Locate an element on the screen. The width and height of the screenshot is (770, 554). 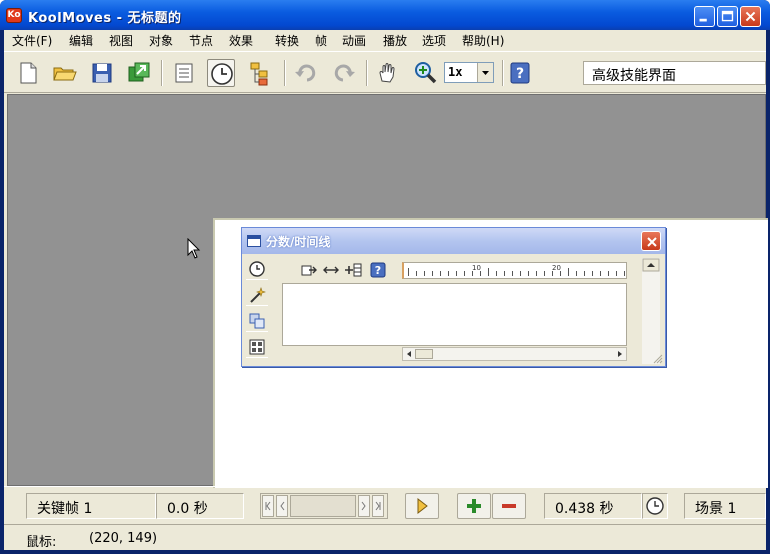
hand-icon is located at coordinates (388, 73).